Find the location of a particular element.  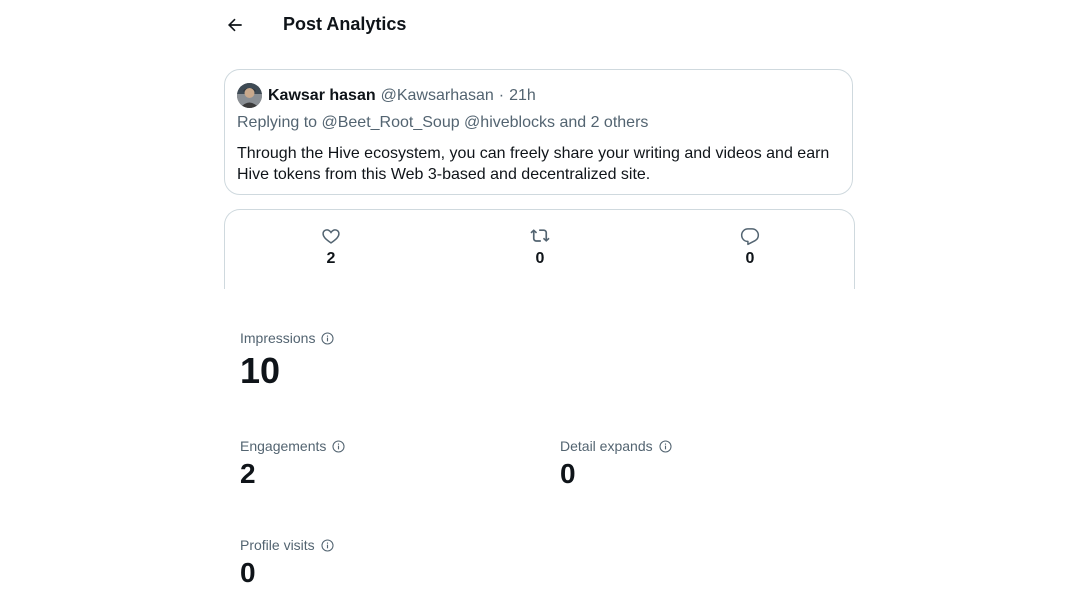

author-handle: @Kawsarhasan is located at coordinates (437, 96).